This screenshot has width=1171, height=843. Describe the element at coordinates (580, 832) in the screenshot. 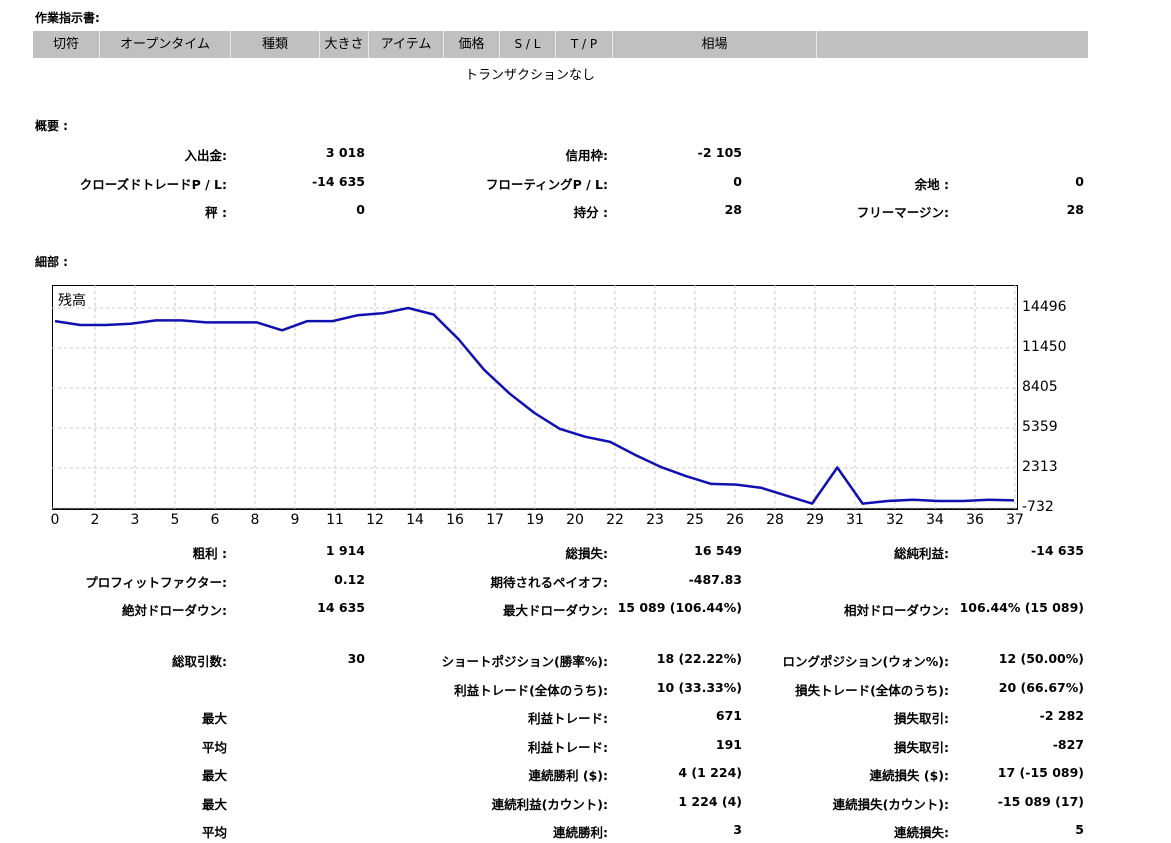

I see `details-label-r9-c1: 連続勝利:` at that location.